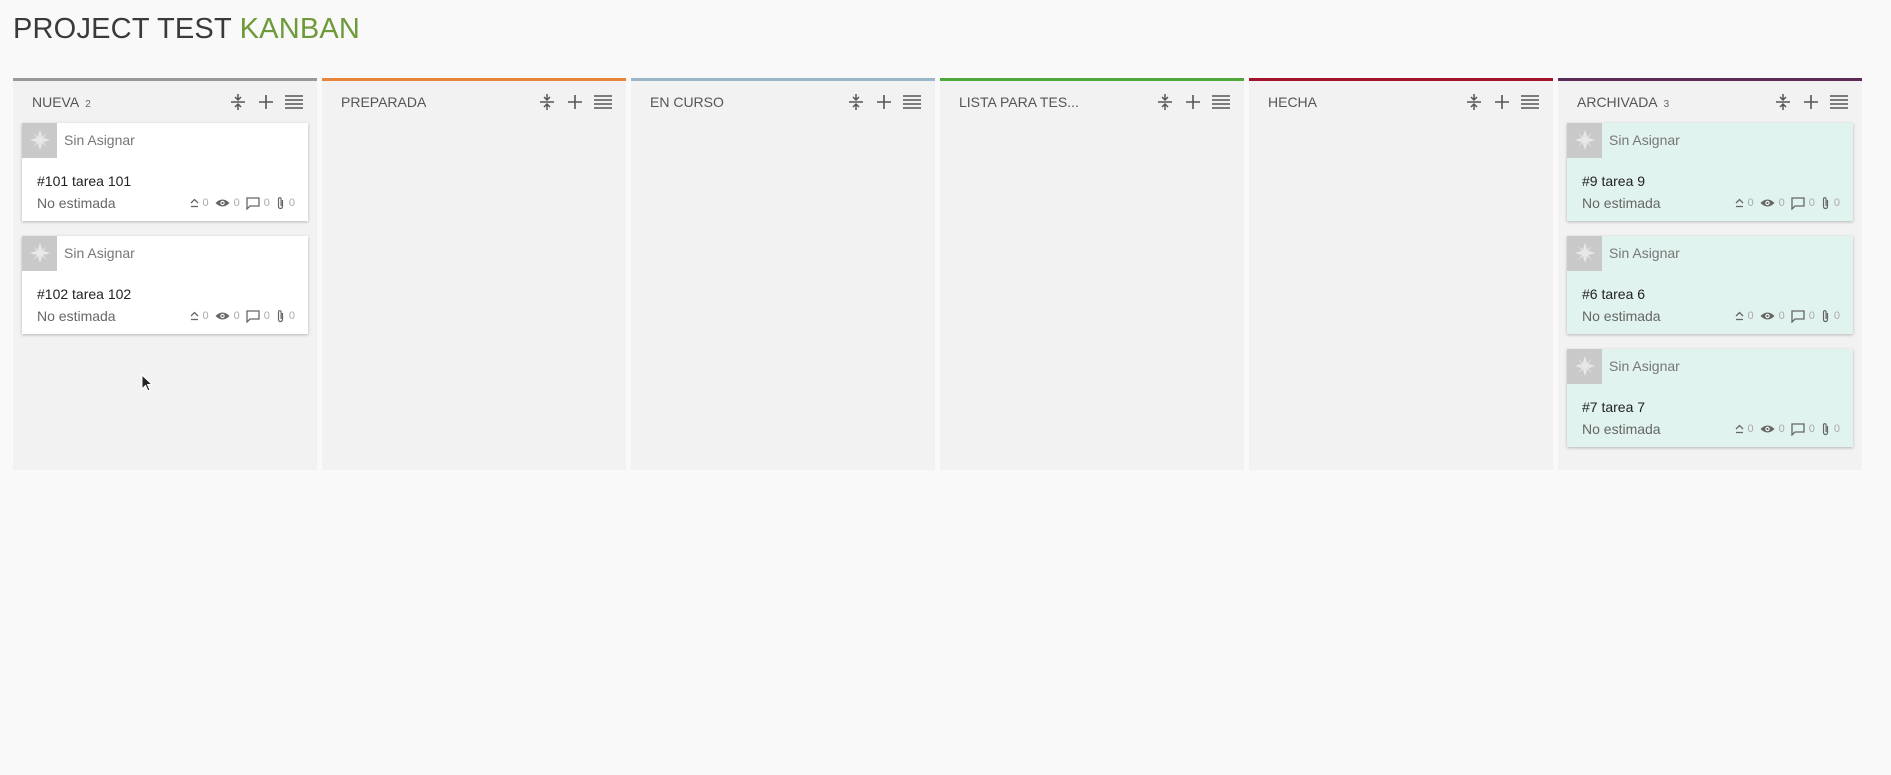 The height and width of the screenshot is (775, 1891). Describe the element at coordinates (122, 29) in the screenshot. I see `page-title-main: PROJECT TEST` at that location.